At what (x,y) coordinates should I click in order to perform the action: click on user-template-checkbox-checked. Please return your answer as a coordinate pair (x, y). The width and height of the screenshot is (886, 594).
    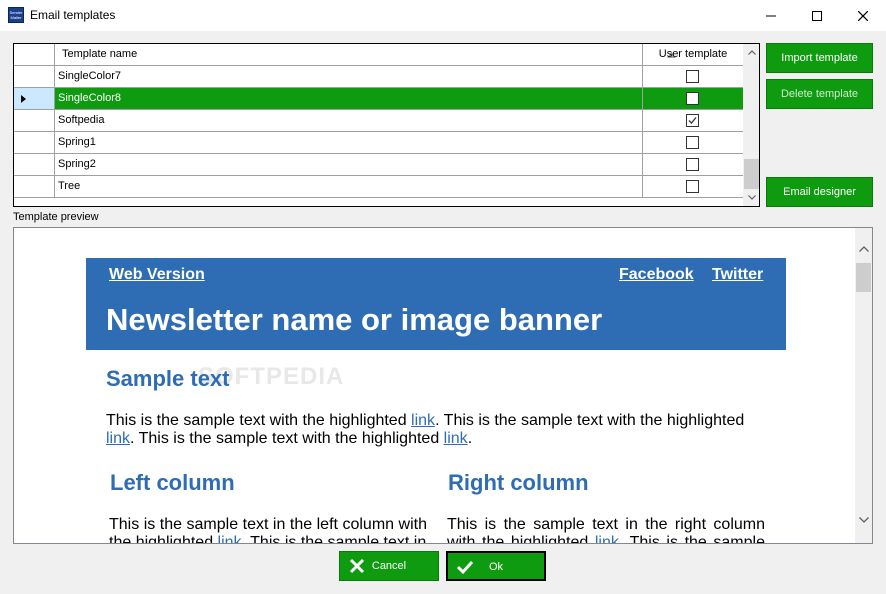
    Looking at the image, I should click on (692, 120).